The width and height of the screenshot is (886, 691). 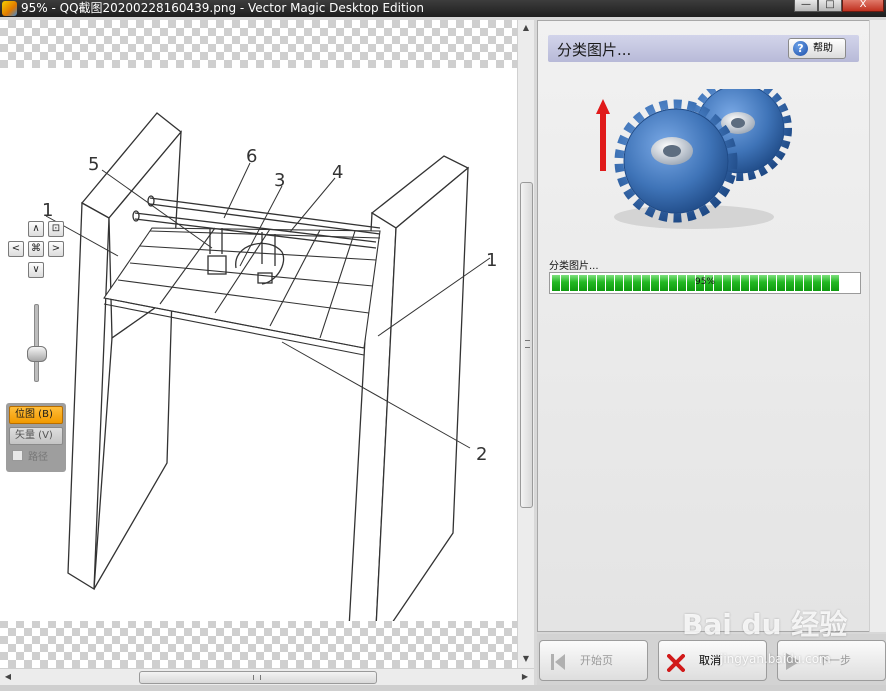 What do you see at coordinates (8, 677) in the screenshot?
I see `scroll-left-arrow: ◀` at bounding box center [8, 677].